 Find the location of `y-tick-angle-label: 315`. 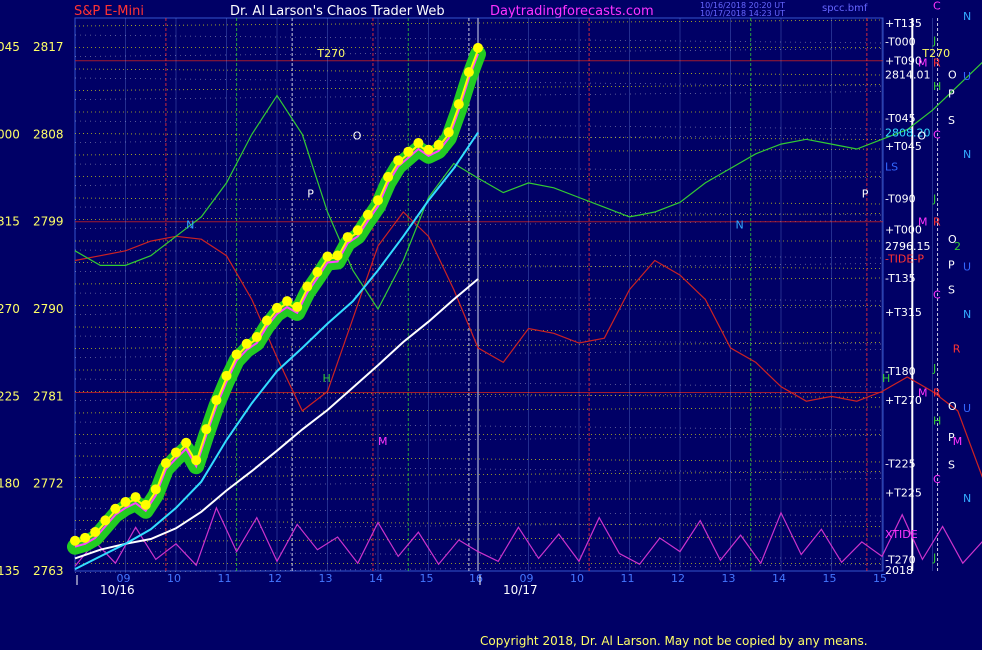

y-tick-angle-label: 315 is located at coordinates (10, 222).